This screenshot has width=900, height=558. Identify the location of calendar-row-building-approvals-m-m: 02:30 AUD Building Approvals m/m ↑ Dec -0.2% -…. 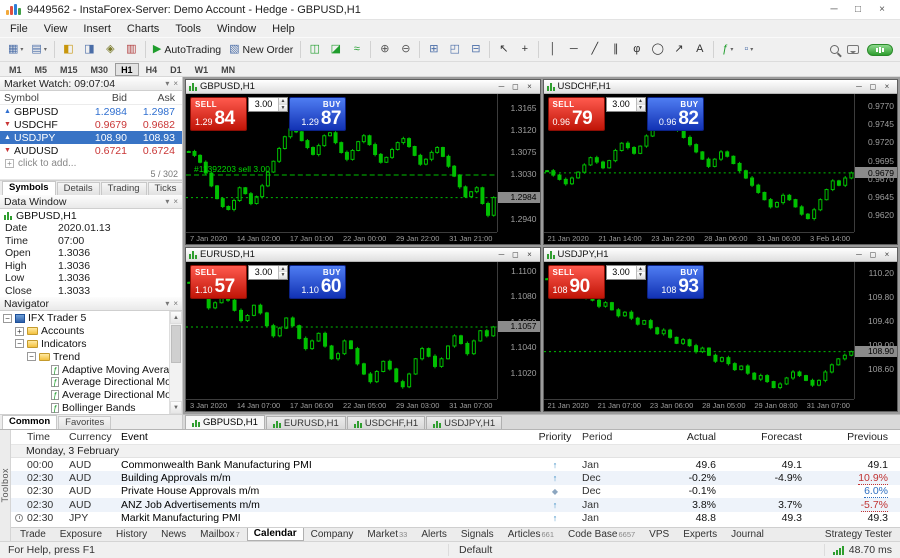
(455, 478).